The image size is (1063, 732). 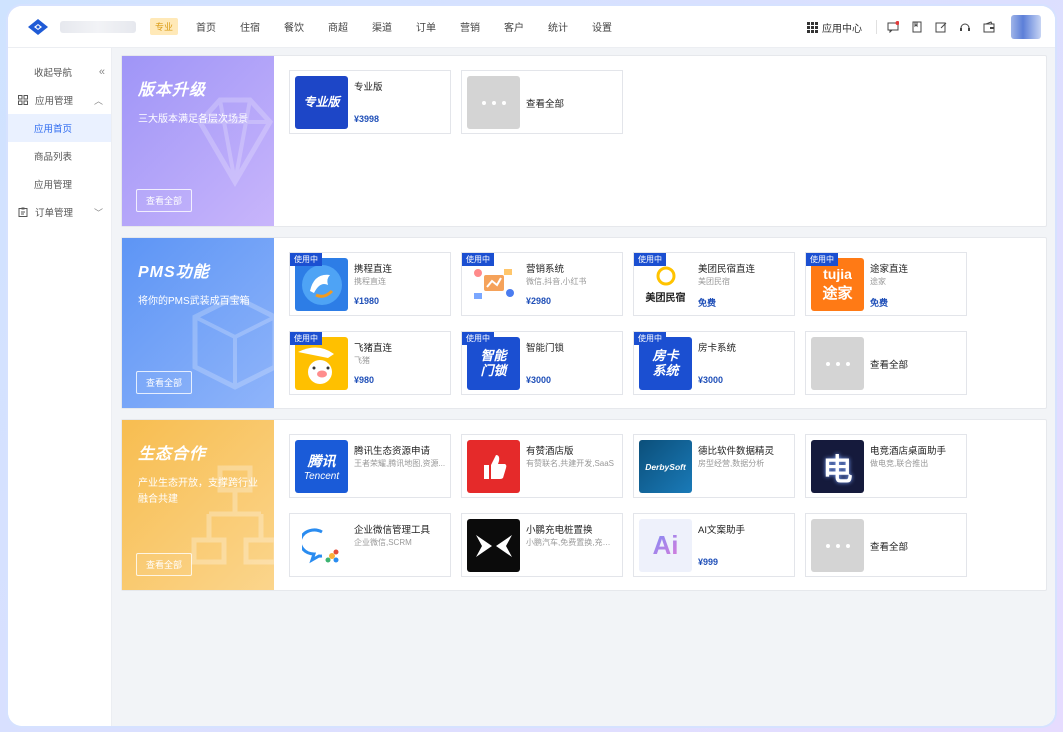 I want to click on banner-title: 生态合作, so click(x=172, y=454).